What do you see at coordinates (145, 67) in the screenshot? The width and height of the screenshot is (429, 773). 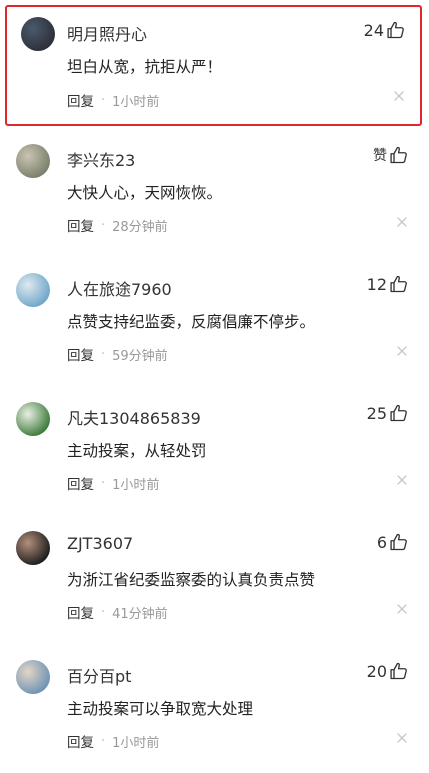 I see `comment-text: 坦白从宽，抗拒从严！` at bounding box center [145, 67].